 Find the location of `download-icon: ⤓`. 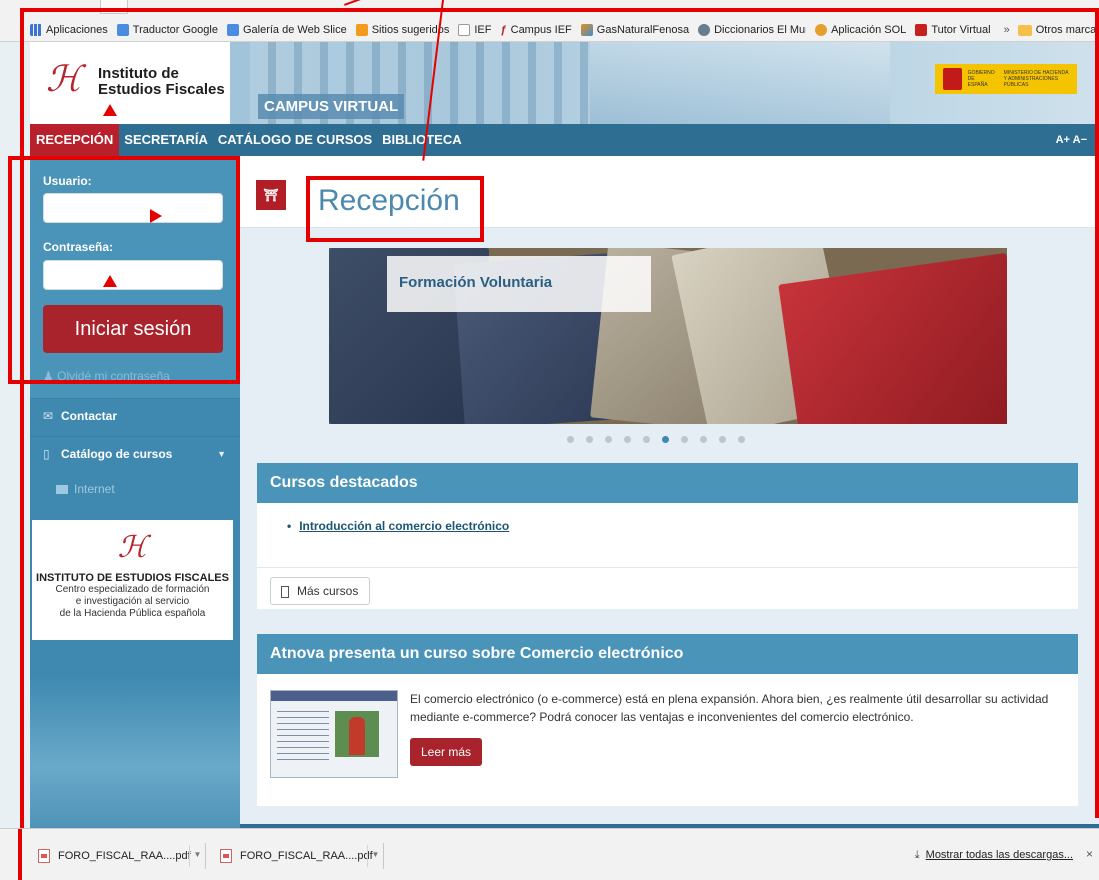

download-icon: ⤓ is located at coordinates (917, 855).